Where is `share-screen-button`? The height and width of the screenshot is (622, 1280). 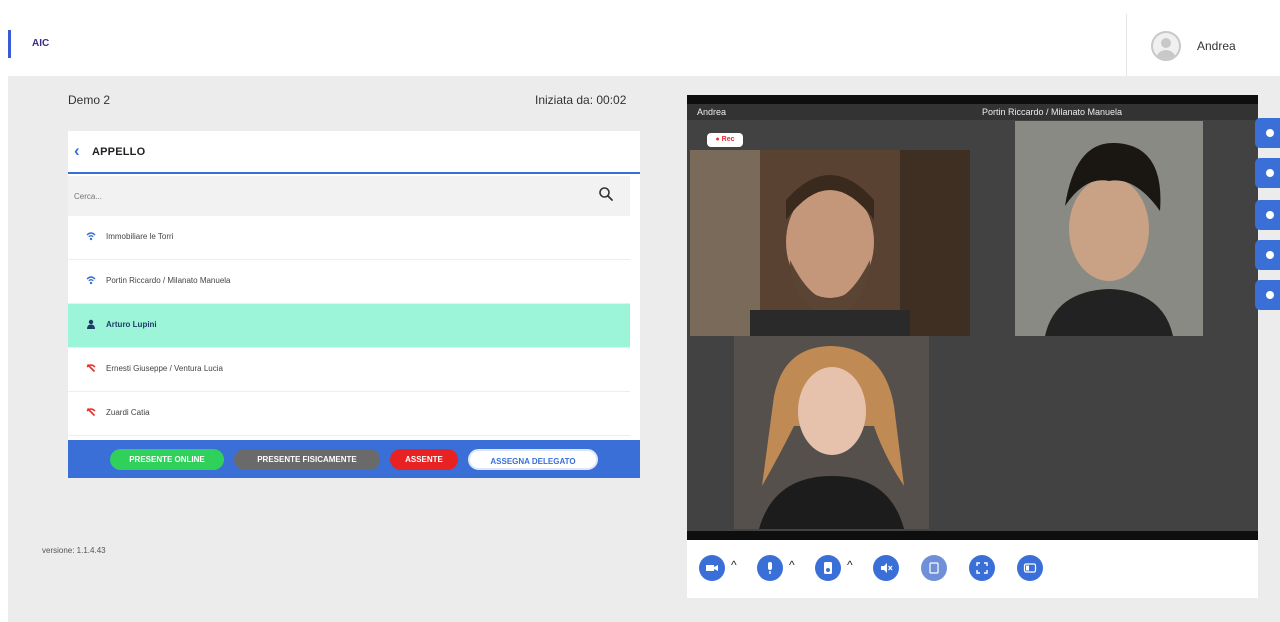 share-screen-button is located at coordinates (934, 568).